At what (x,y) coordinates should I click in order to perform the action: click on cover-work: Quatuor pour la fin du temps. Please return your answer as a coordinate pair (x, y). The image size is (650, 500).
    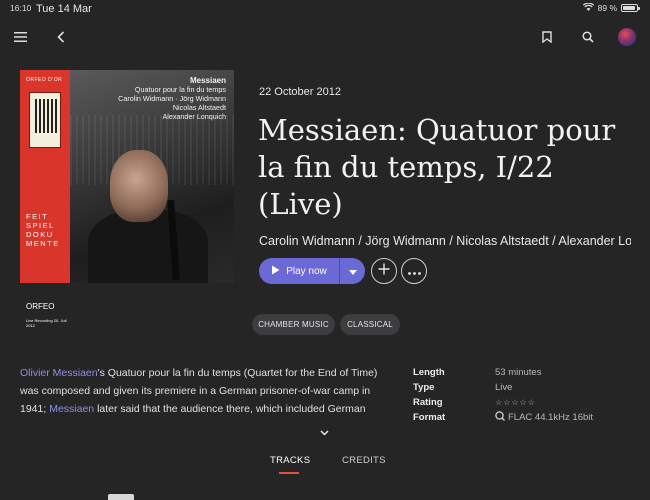
    Looking at the image, I should click on (180, 89).